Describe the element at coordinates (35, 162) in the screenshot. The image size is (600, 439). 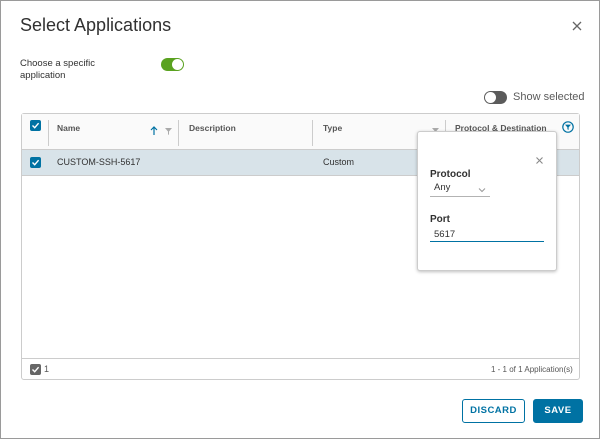
I see `row-checkbox` at that location.